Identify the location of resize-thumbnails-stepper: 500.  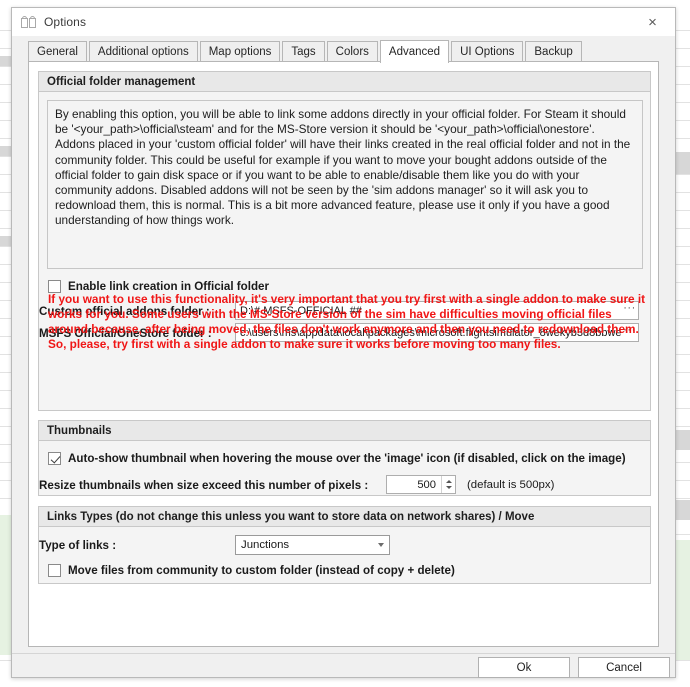
(421, 484).